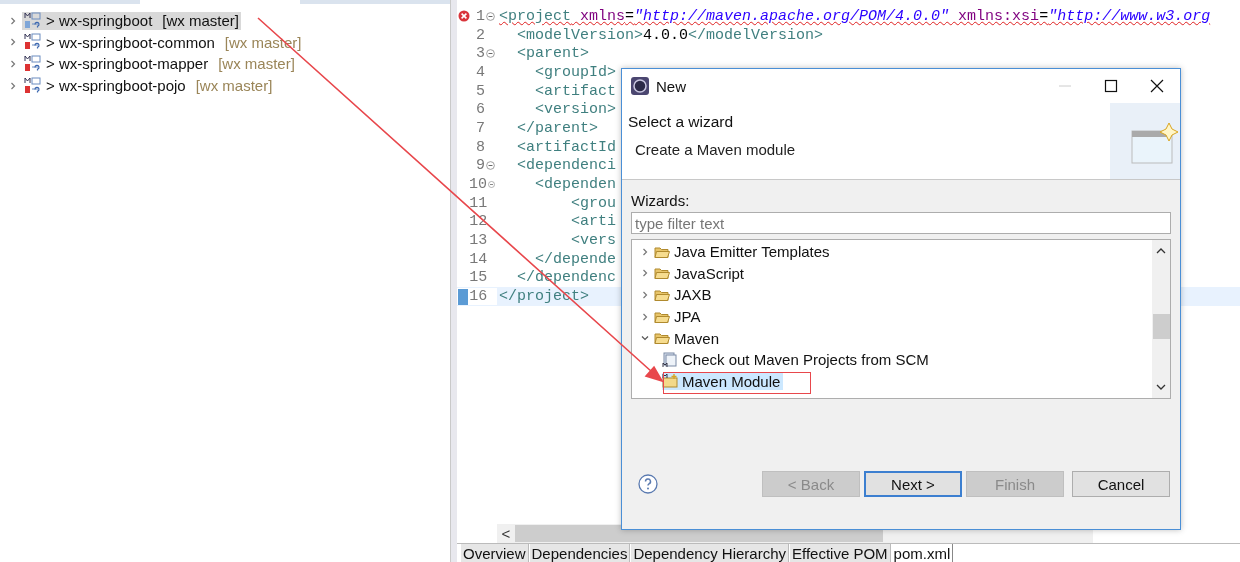 The width and height of the screenshot is (1240, 562). I want to click on line-number: 16, so click(478, 297).